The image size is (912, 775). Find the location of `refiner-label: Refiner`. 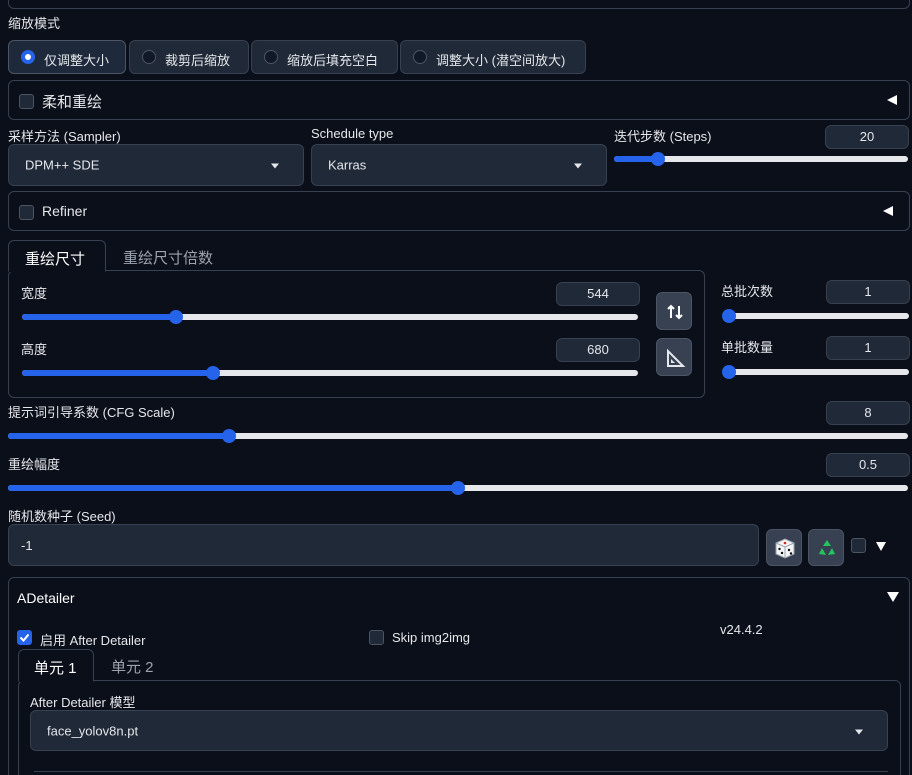

refiner-label: Refiner is located at coordinates (65, 211).